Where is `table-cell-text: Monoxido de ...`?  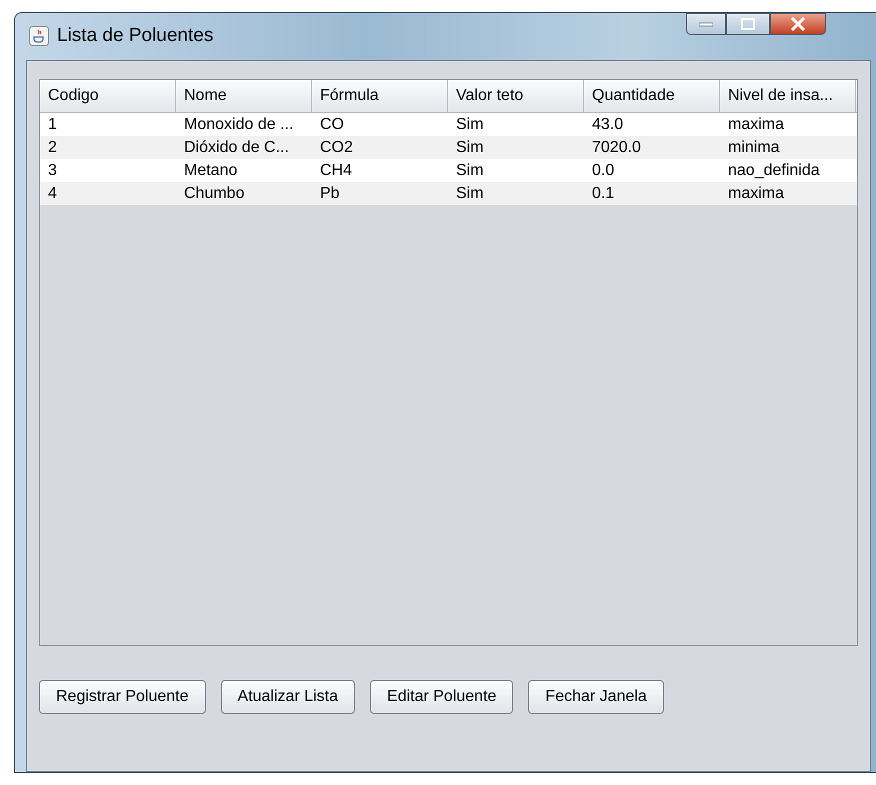
table-cell-text: Monoxido de ... is located at coordinates (238, 124).